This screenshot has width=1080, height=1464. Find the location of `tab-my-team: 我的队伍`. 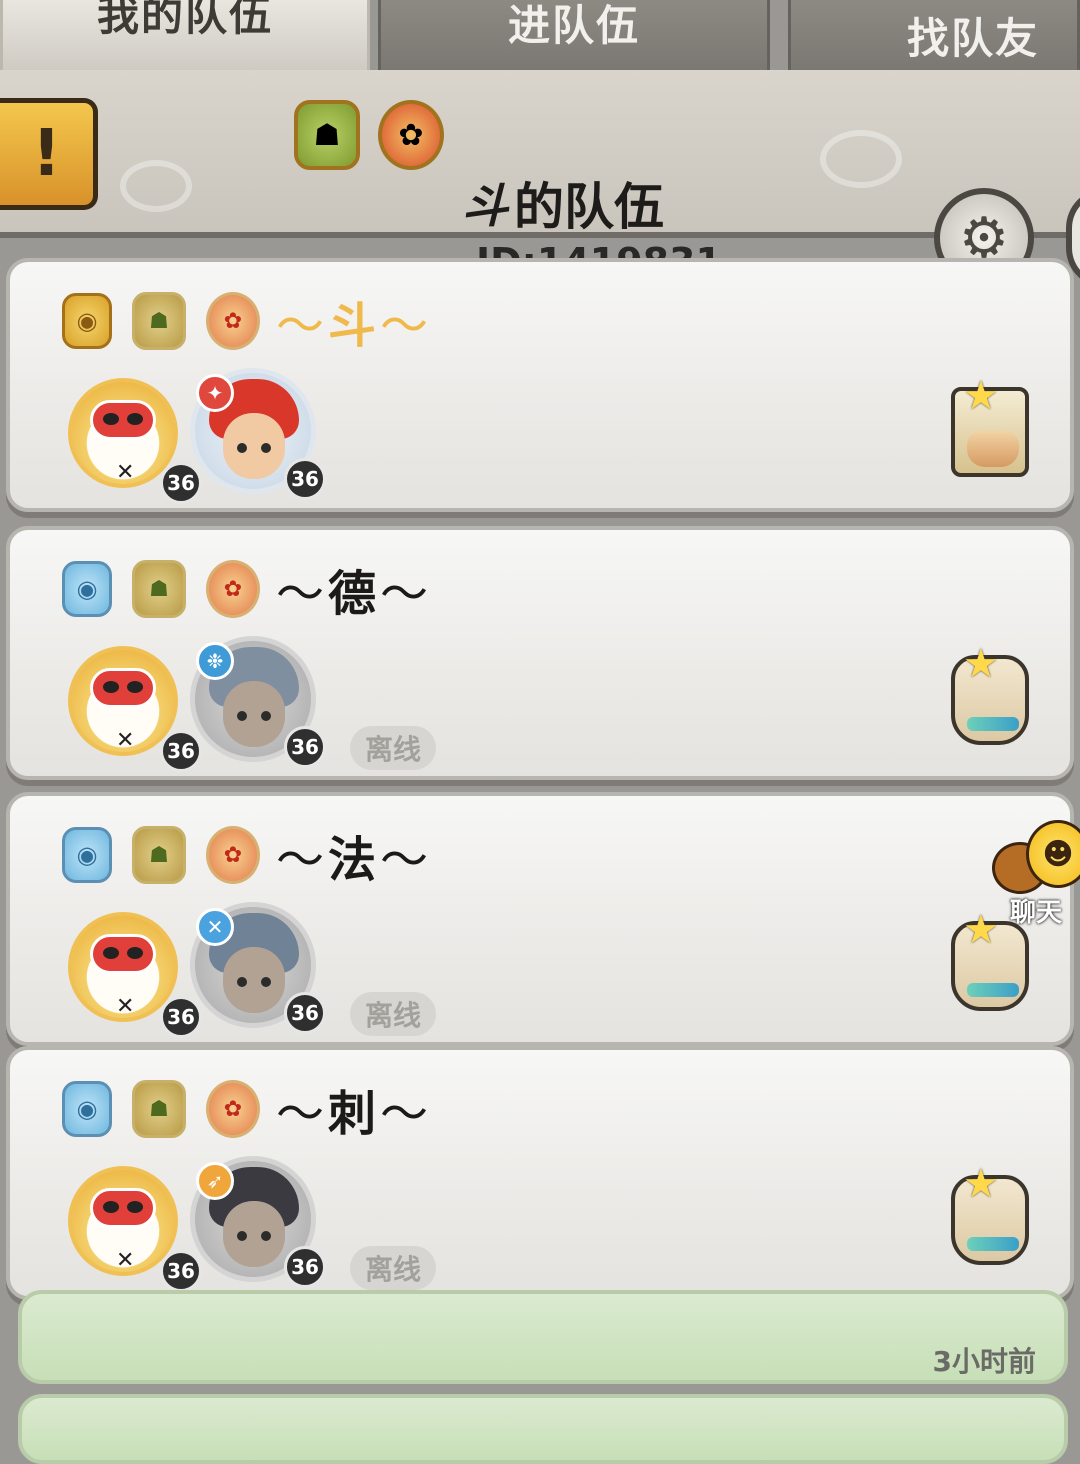

tab-my-team: 我的队伍 is located at coordinates (185, 35).